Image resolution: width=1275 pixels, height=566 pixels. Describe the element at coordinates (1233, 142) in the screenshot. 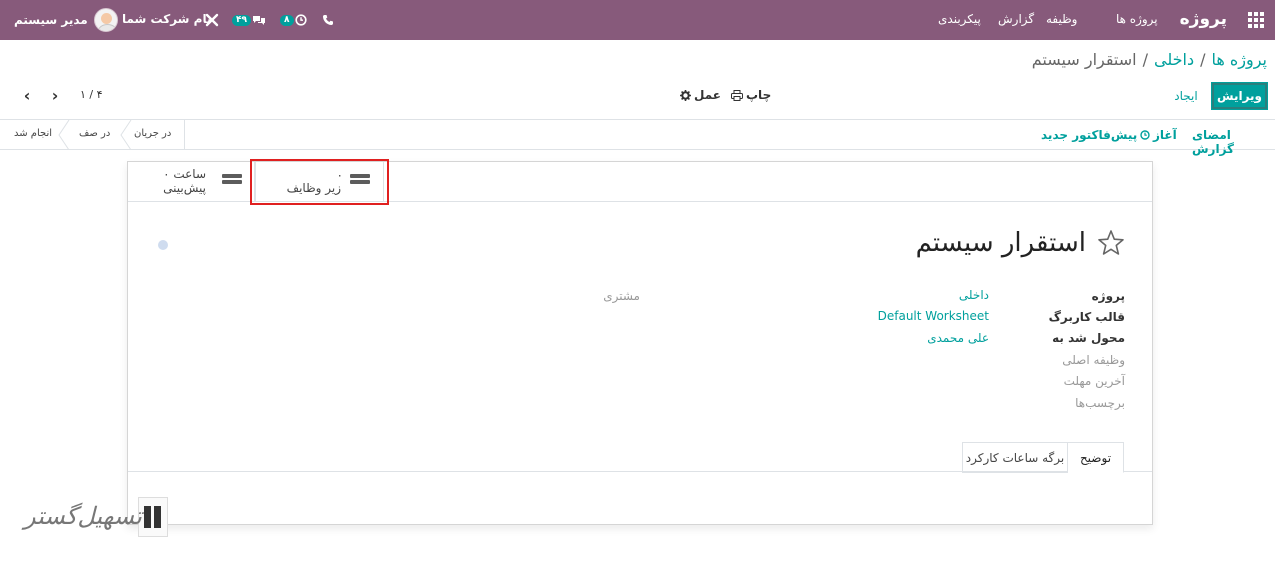

I see `sign-report-button: امضای گزارش` at that location.